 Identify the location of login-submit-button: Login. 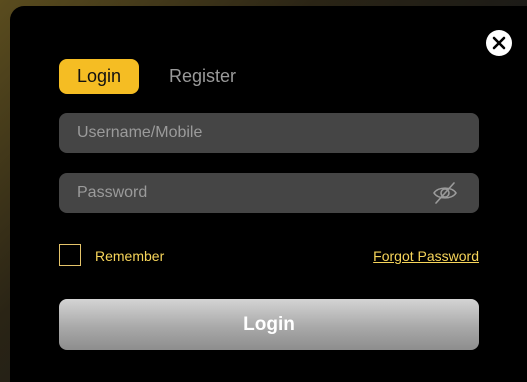
(269, 324).